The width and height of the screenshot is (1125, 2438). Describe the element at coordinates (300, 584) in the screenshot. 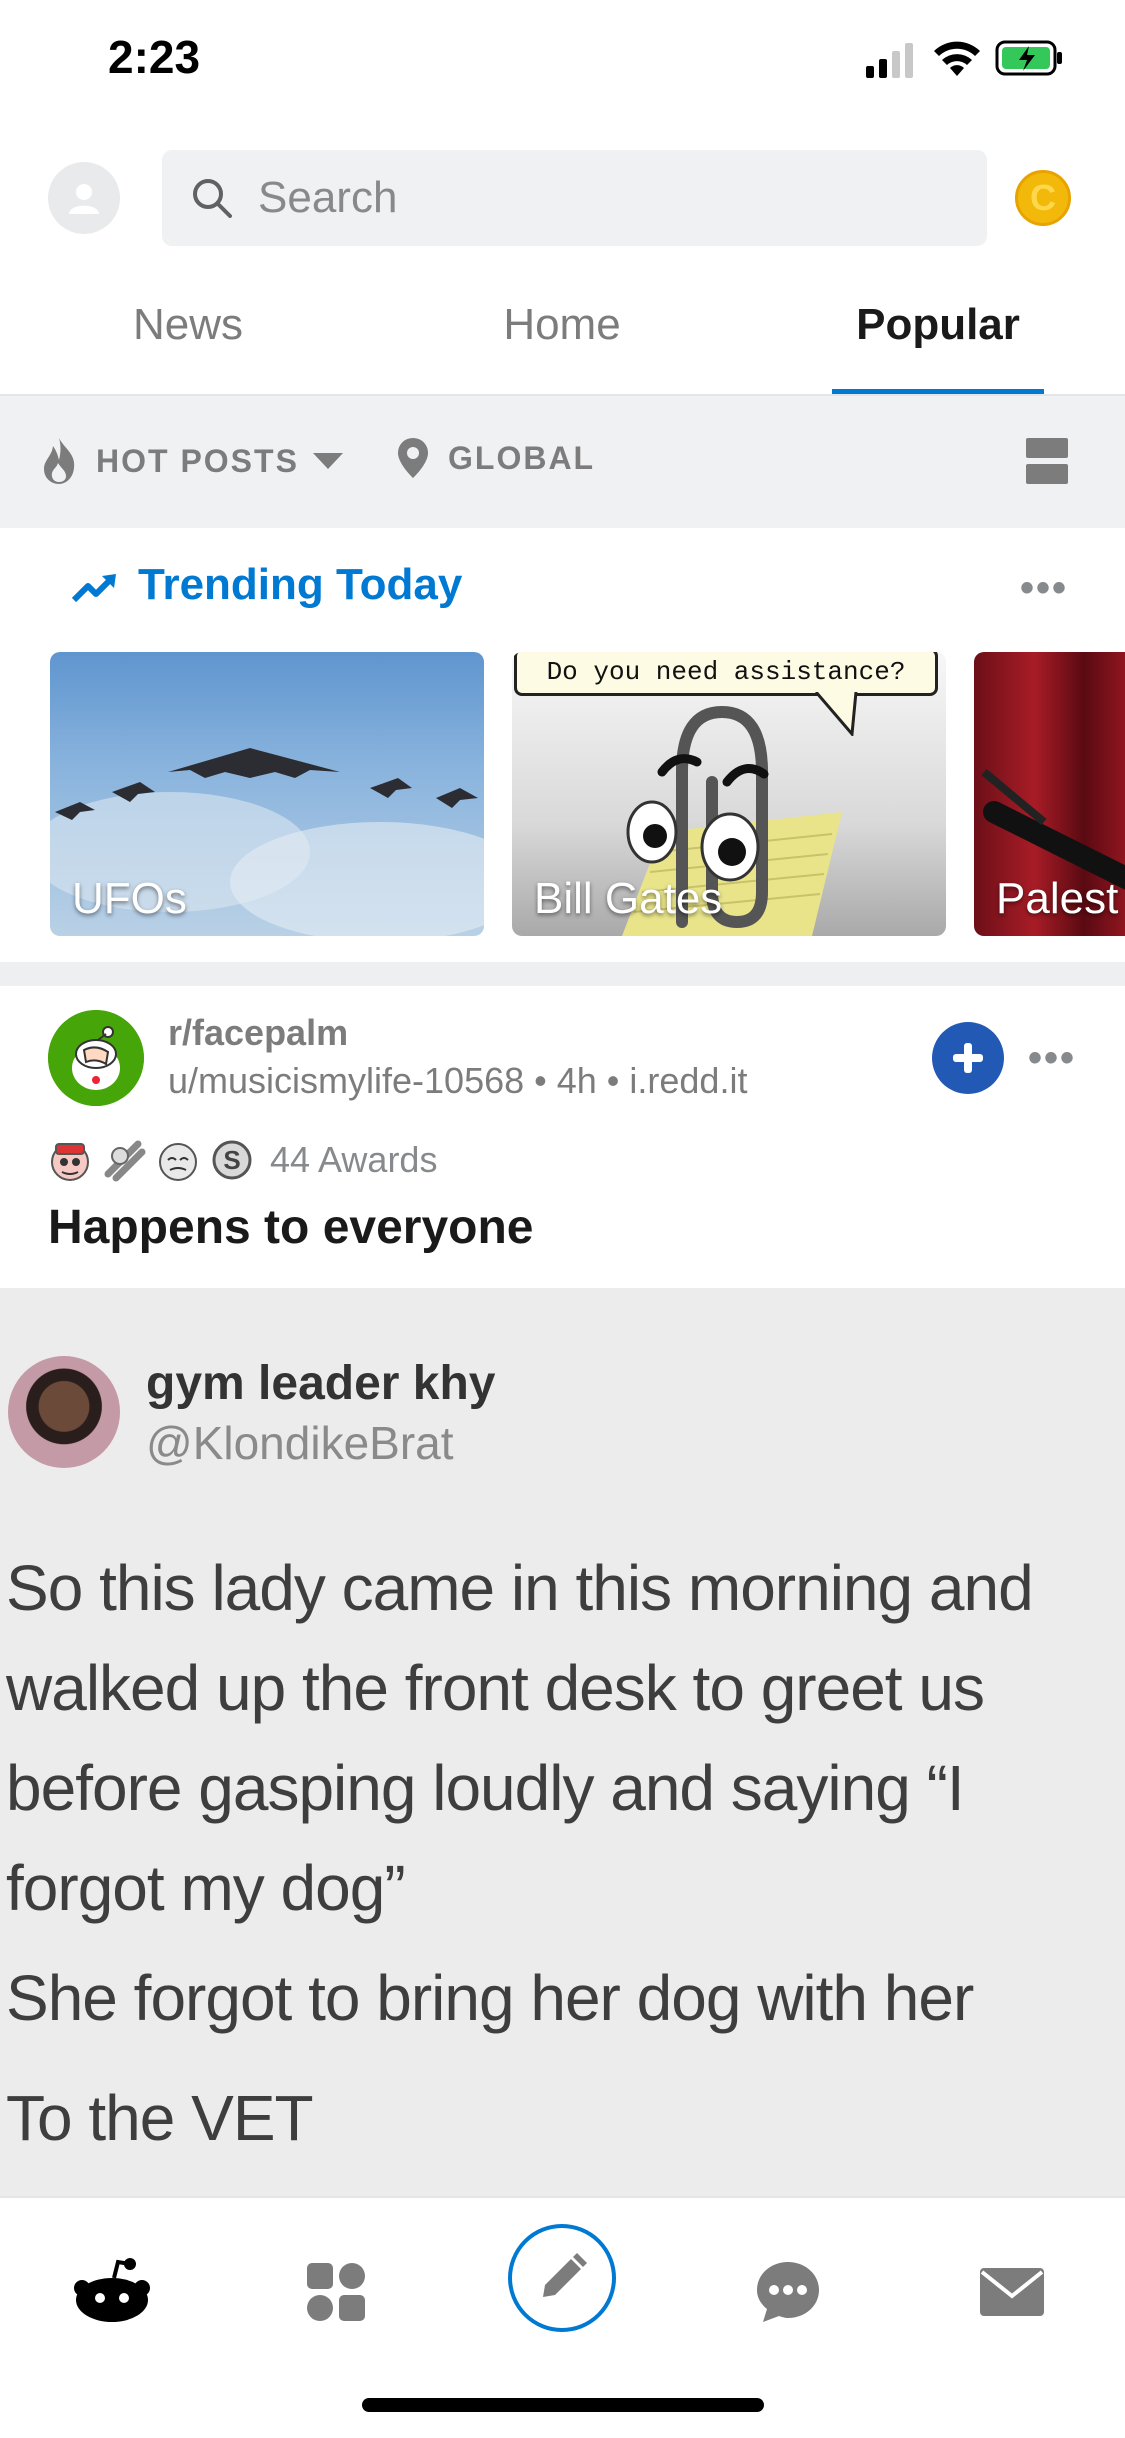

I see `trending-today-title: Trending Today` at that location.